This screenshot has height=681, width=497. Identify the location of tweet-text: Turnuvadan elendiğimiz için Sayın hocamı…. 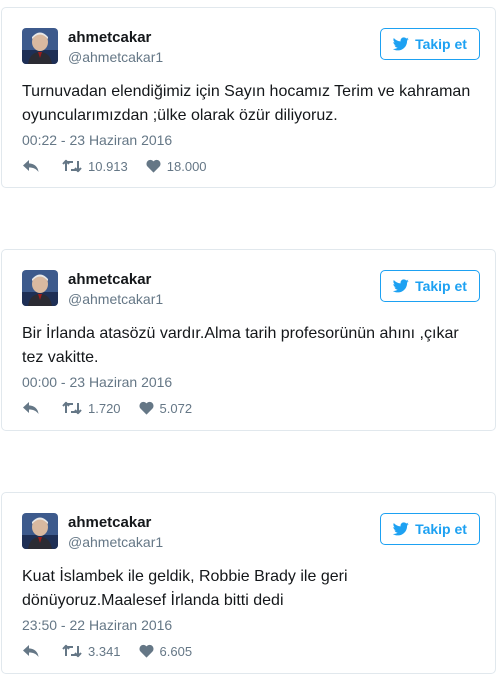
(246, 103).